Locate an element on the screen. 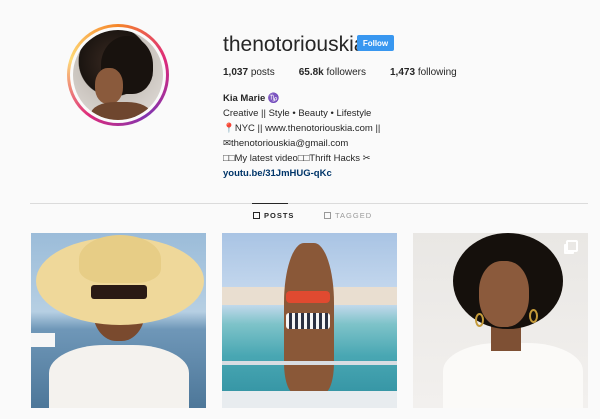  grid-icon is located at coordinates (256, 215).